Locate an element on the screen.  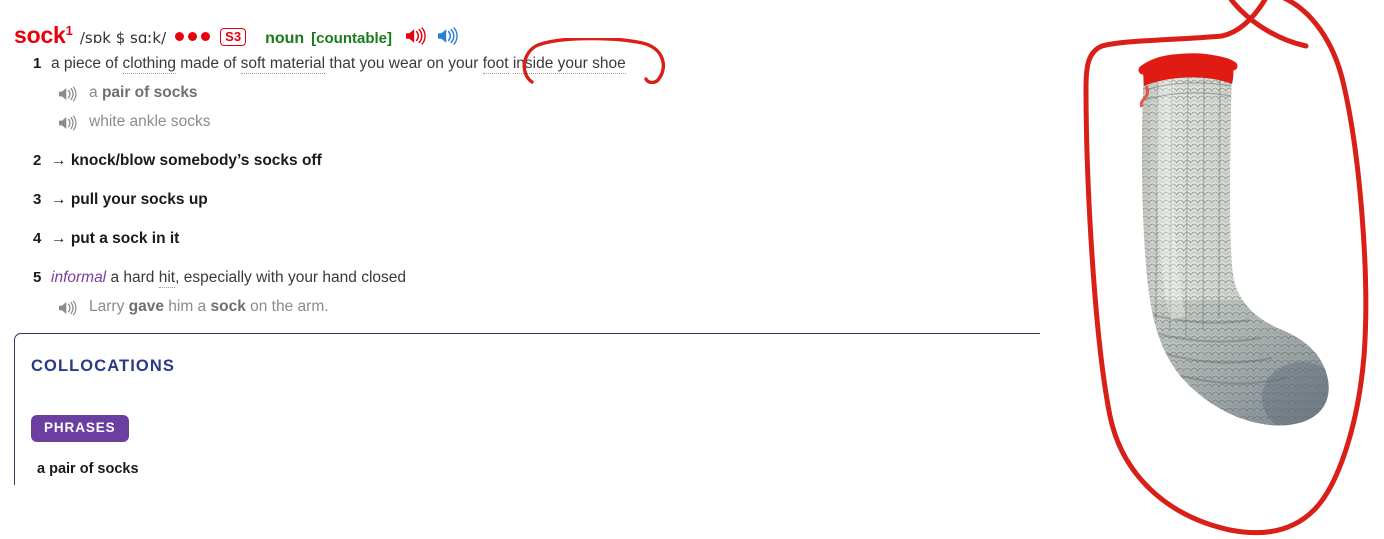
example-text: a pair of socks is located at coordinates (143, 93).